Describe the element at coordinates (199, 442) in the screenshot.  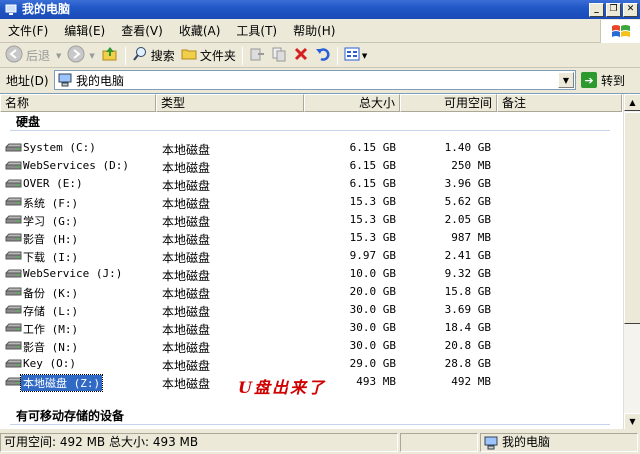
I see `status-space-info: 可用空间: 492 MB 总大小: 493 MB` at that location.